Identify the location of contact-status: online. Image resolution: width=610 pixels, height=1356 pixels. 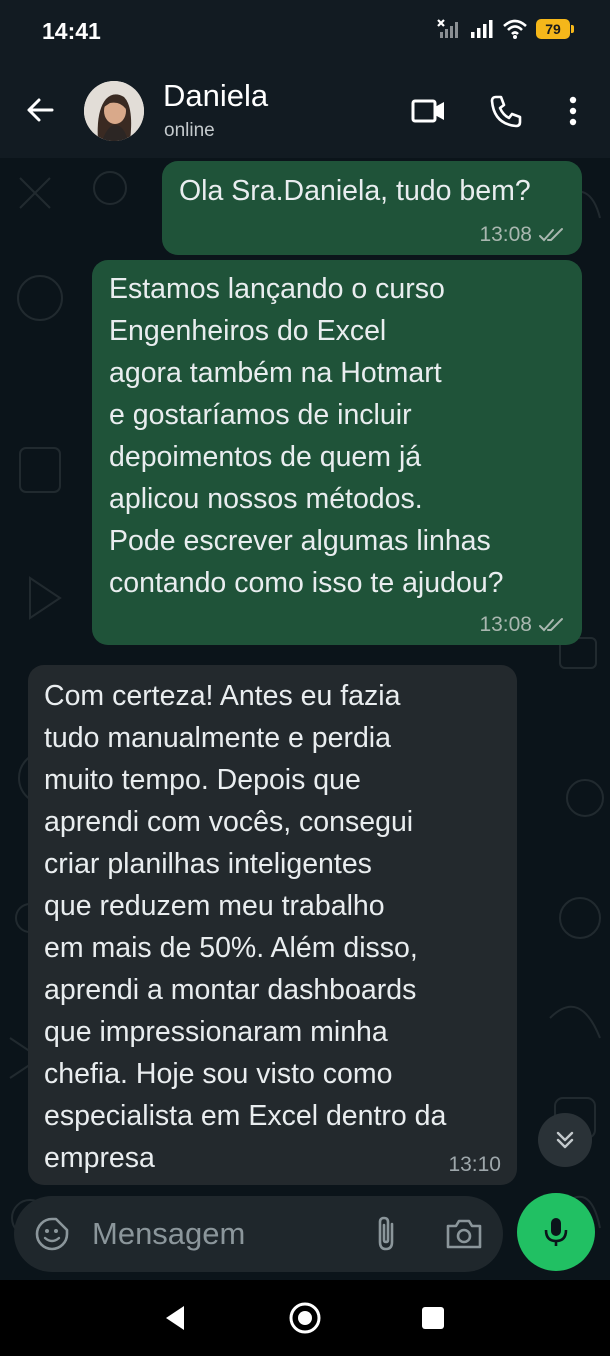
(189, 130).